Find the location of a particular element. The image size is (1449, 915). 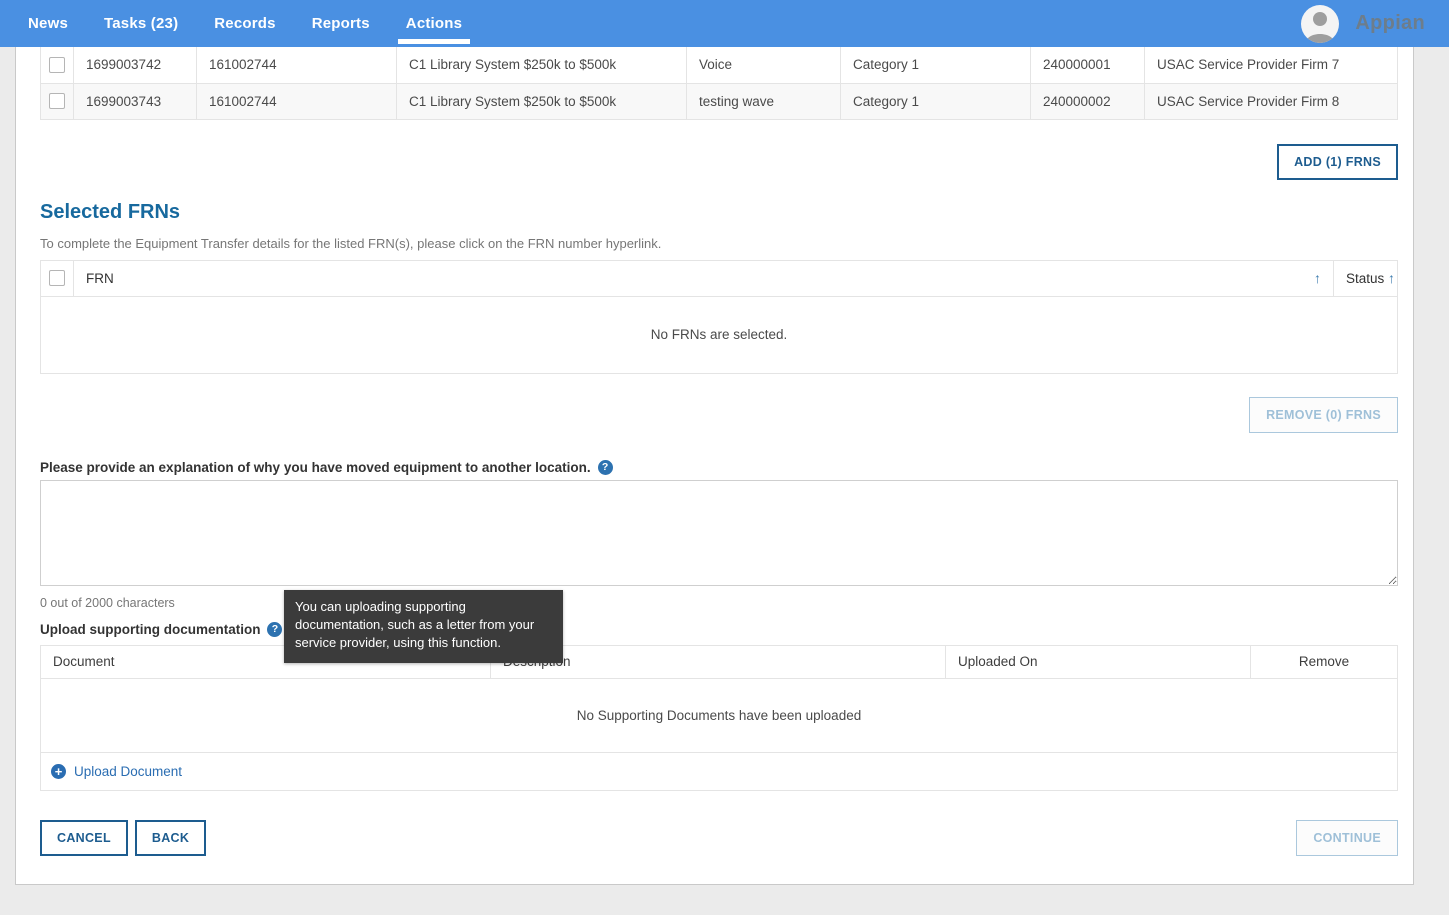

selected-frns-title: Selected FRNs is located at coordinates (110, 211).